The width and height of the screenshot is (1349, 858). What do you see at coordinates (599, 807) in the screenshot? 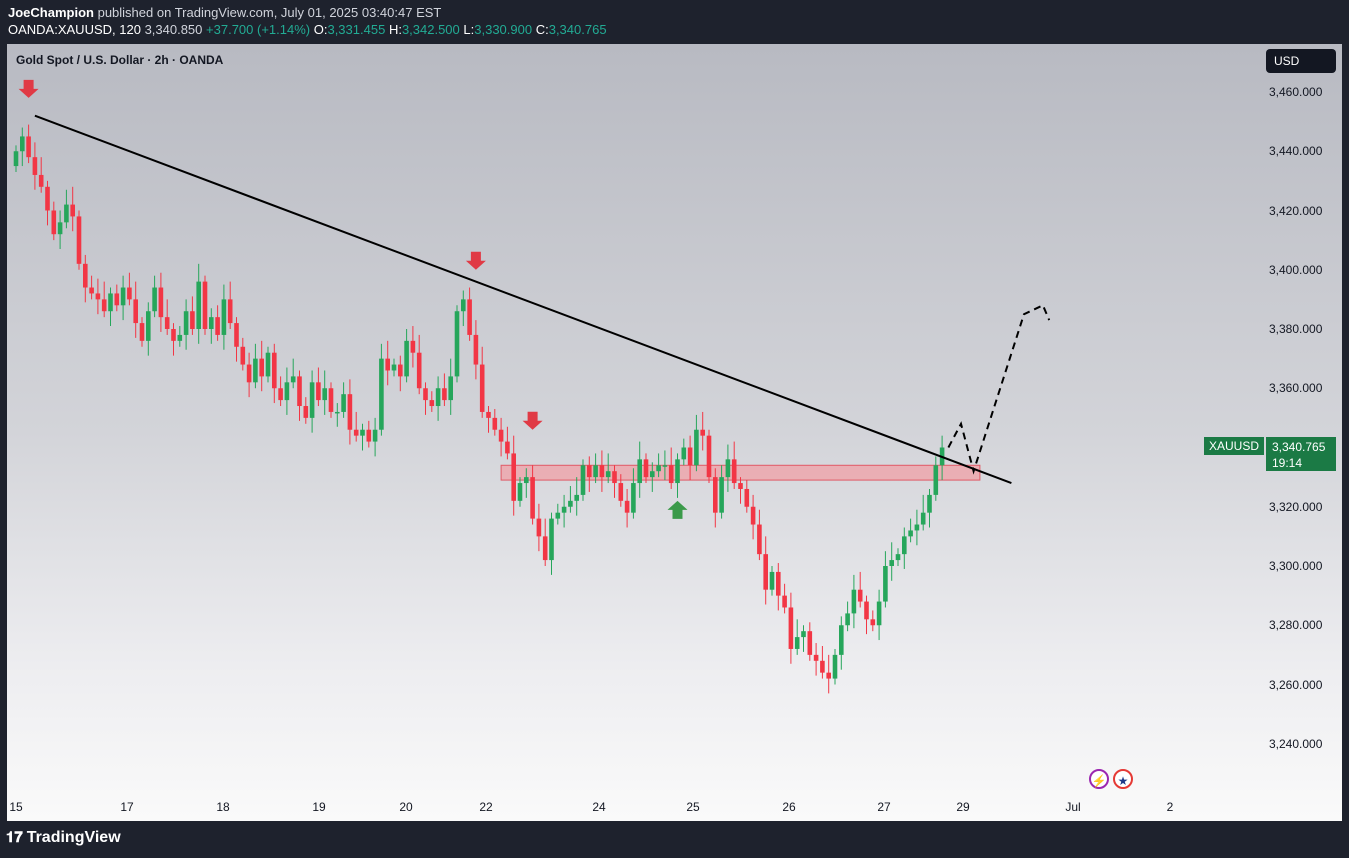
I see `time-tick-label: 24` at bounding box center [599, 807].